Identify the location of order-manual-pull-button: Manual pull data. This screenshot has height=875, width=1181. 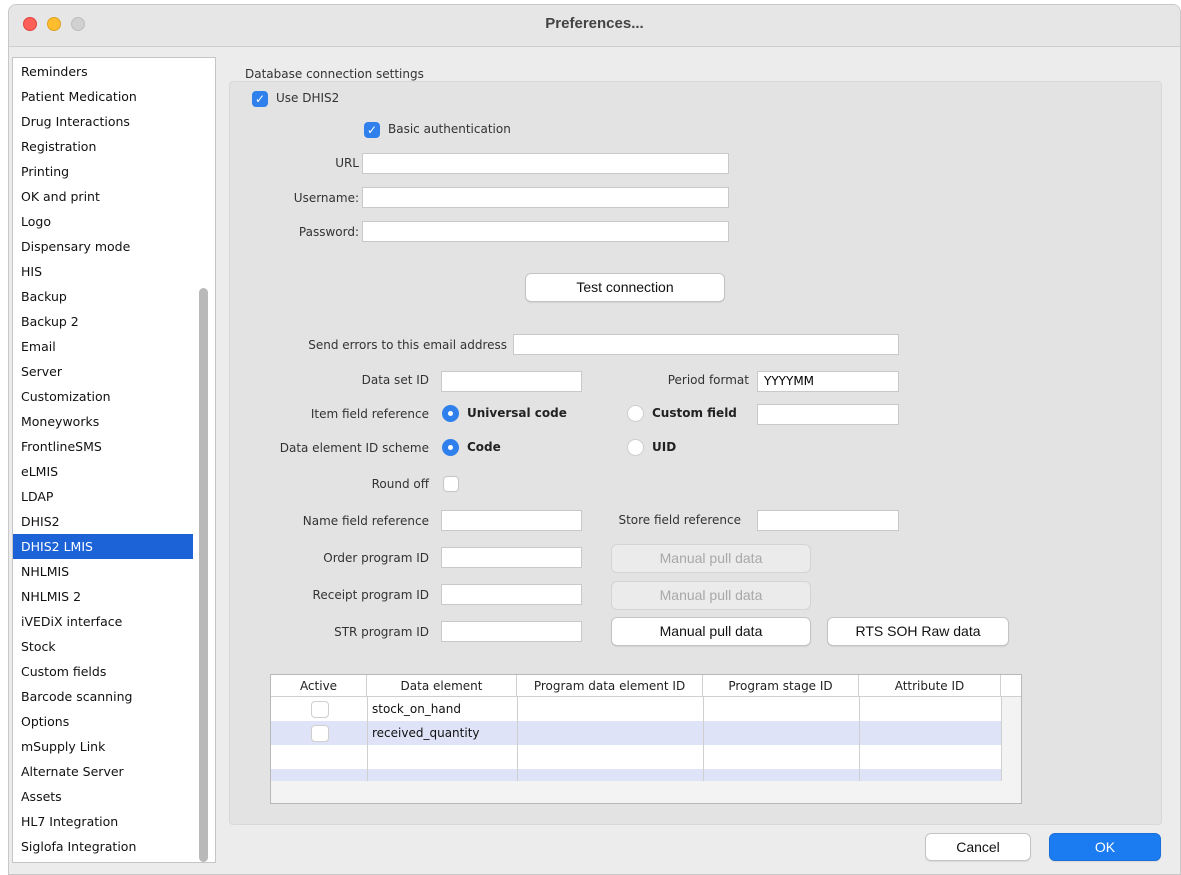
(711, 558).